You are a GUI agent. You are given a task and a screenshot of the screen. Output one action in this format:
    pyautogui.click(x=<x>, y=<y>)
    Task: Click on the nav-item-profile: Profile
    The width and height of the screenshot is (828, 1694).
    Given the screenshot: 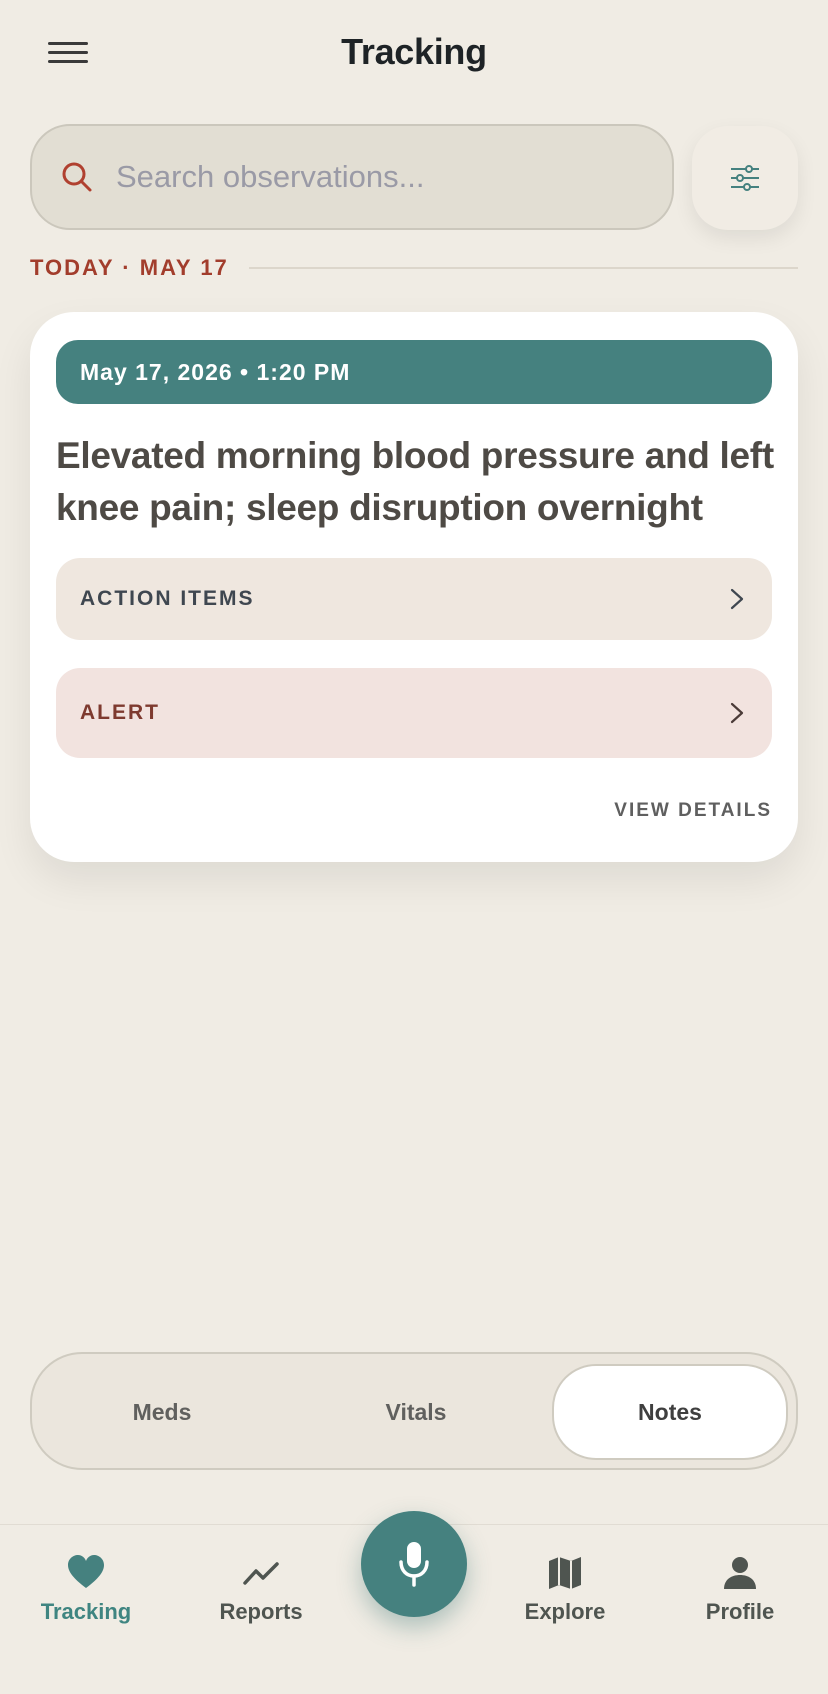 What is the action you would take?
    pyautogui.click(x=740, y=1603)
    